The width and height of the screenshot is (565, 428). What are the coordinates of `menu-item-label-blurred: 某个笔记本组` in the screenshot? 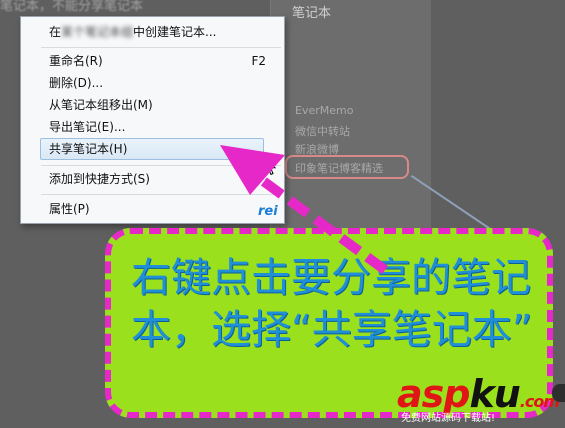 It's located at (97, 32).